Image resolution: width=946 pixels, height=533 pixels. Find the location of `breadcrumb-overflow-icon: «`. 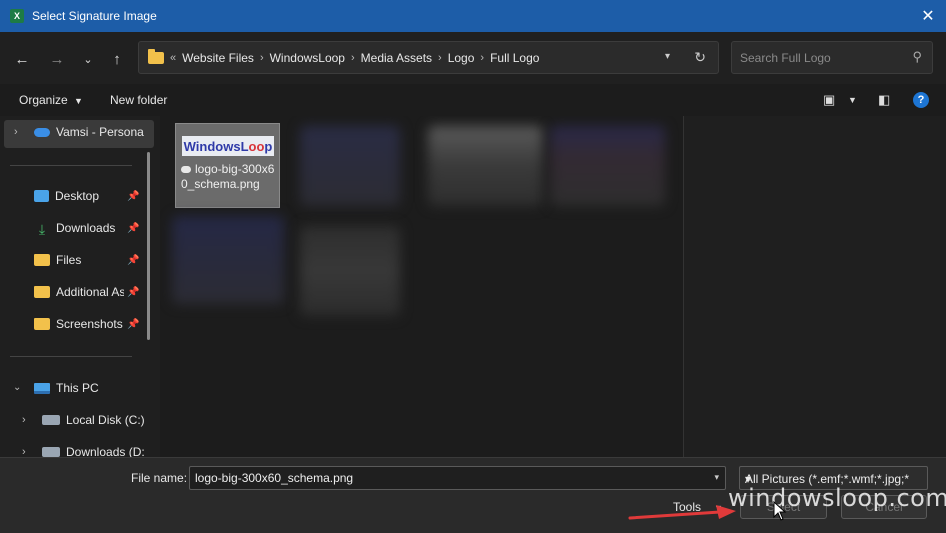

breadcrumb-overflow-icon: « is located at coordinates (173, 58).